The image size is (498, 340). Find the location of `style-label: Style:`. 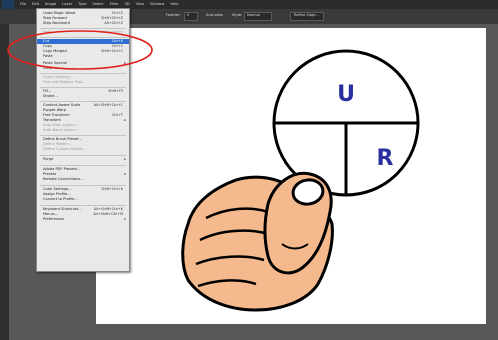

style-label: Style: is located at coordinates (237, 15).